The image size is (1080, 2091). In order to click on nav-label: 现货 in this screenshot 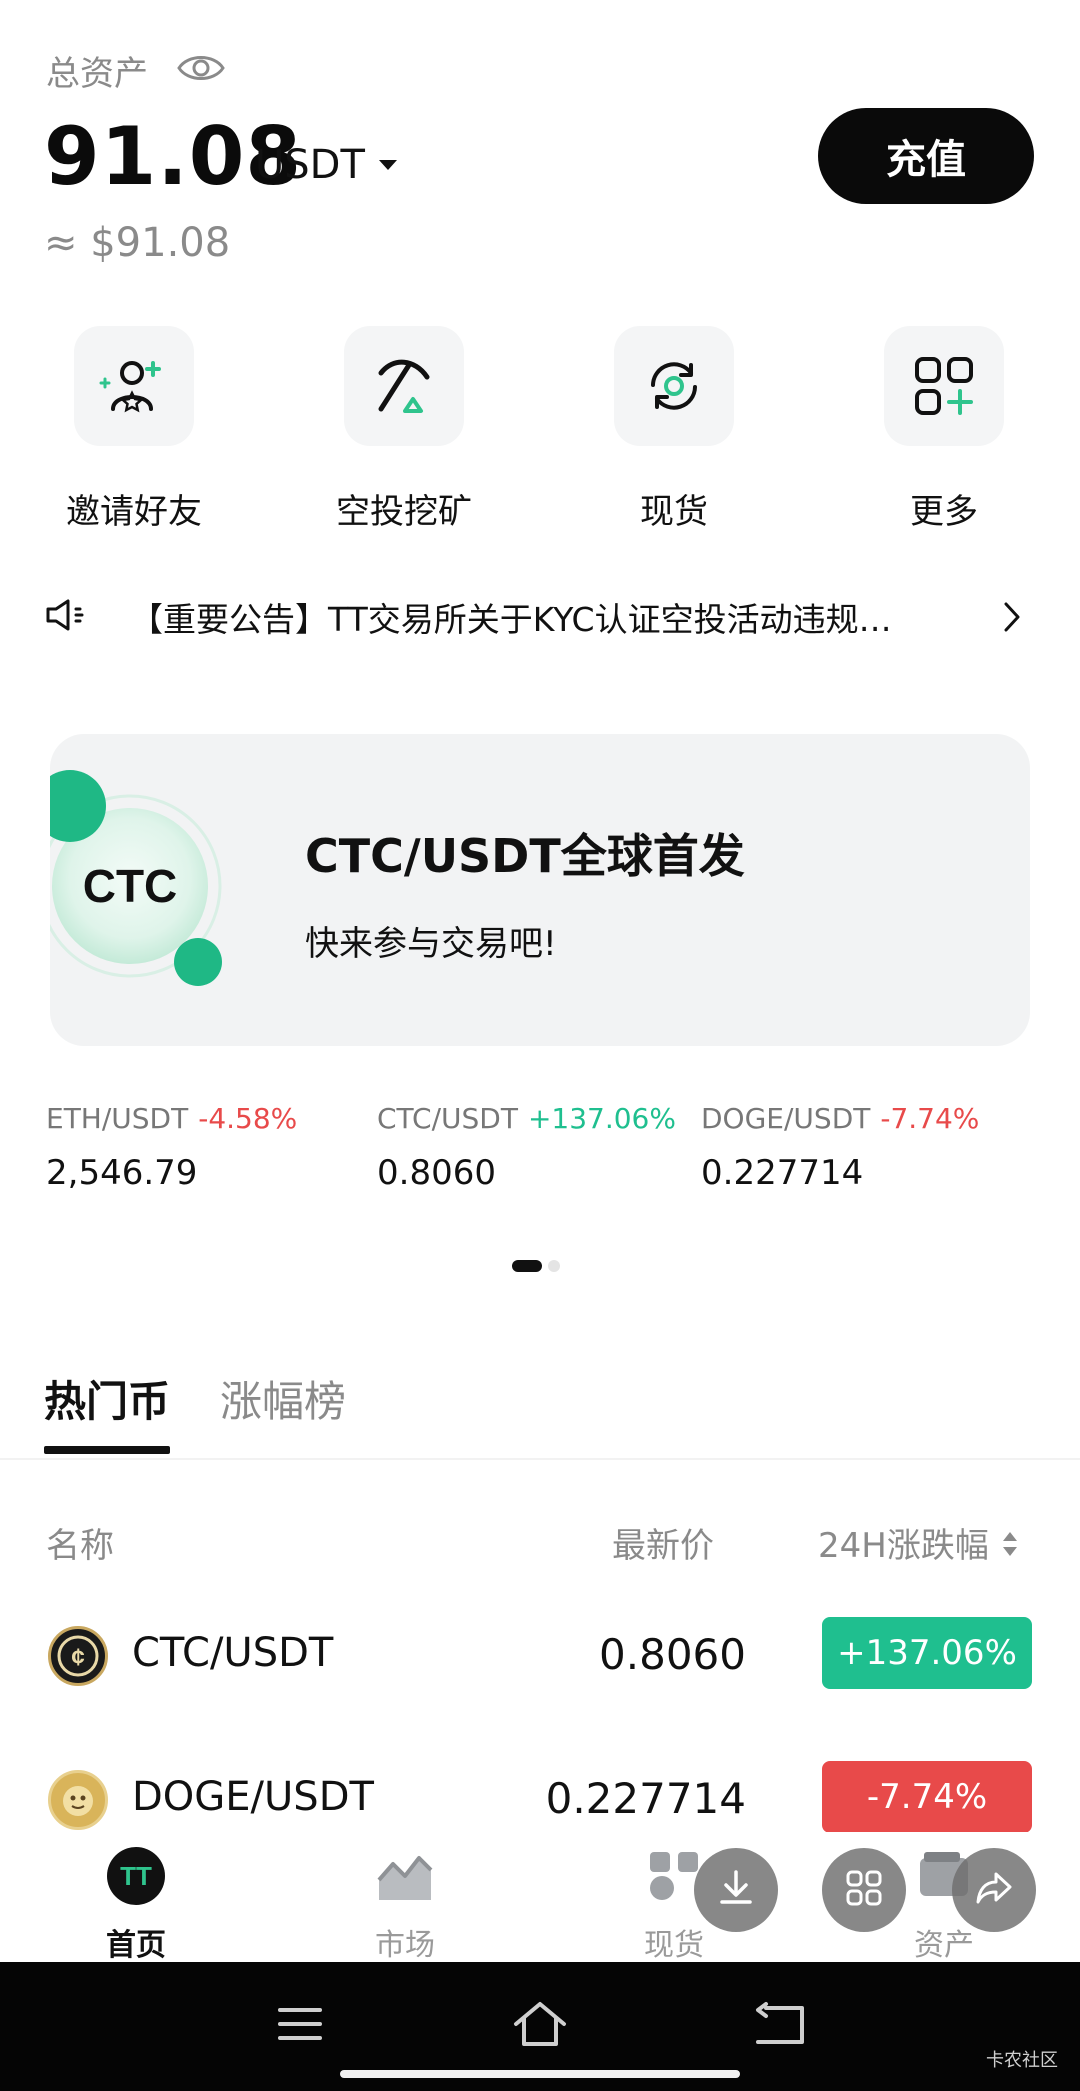, I will do `click(674, 1945)`.